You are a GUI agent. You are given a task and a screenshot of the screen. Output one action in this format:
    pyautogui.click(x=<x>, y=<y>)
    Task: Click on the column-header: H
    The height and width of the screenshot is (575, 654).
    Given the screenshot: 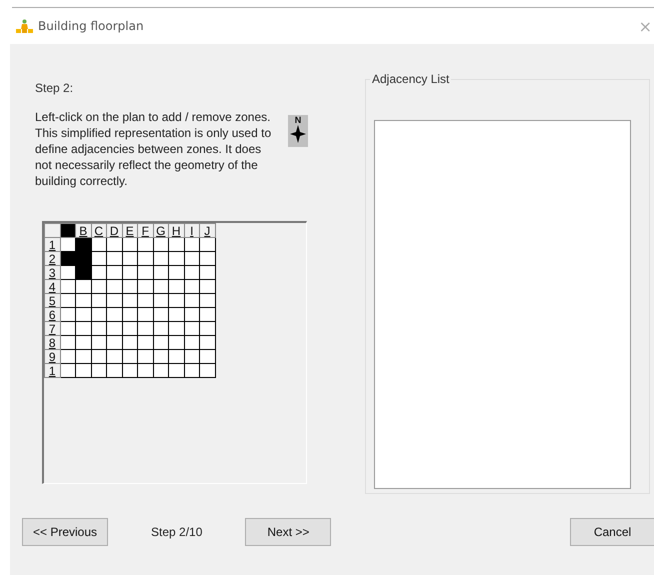 What is the action you would take?
    pyautogui.click(x=176, y=231)
    